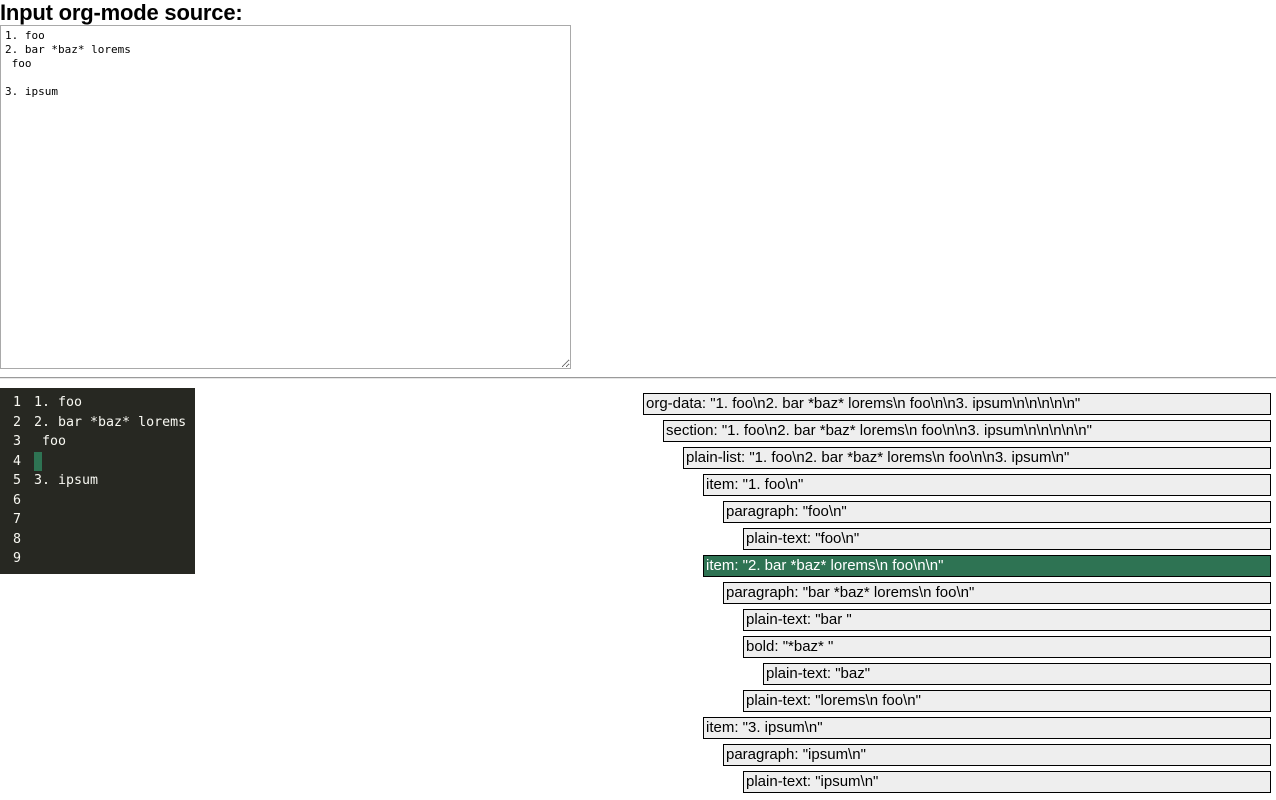  What do you see at coordinates (97, 442) in the screenshot?
I see `code-line: 3 foo` at bounding box center [97, 442].